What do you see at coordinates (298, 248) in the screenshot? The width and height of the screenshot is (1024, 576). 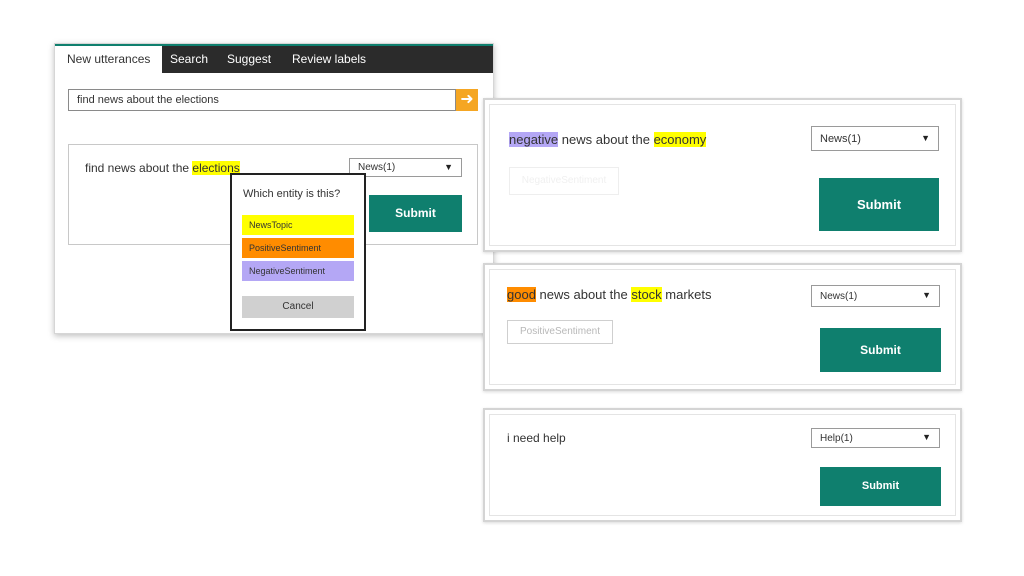 I see `entity-option-positivesentiment: PositiveSentiment` at bounding box center [298, 248].